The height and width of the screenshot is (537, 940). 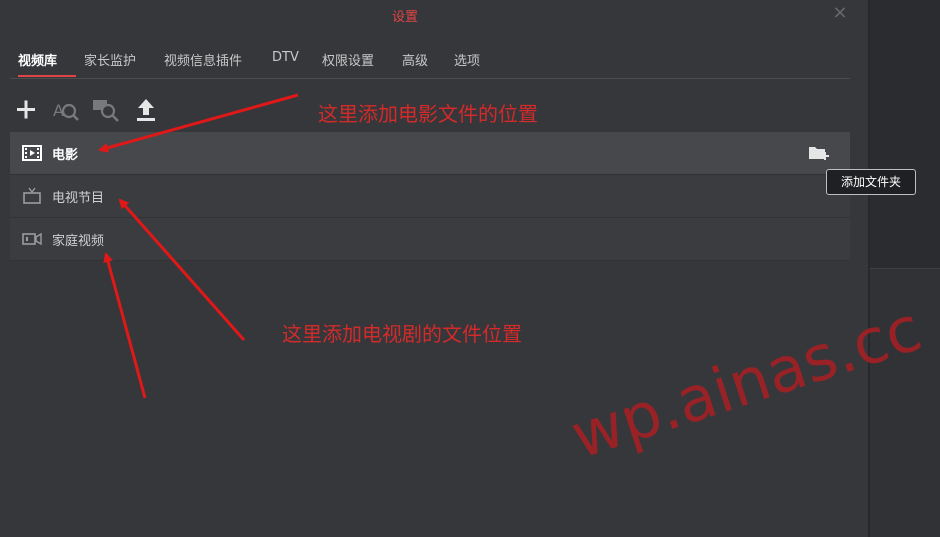 What do you see at coordinates (404, 17) in the screenshot?
I see `dialog-title: 设置` at bounding box center [404, 17].